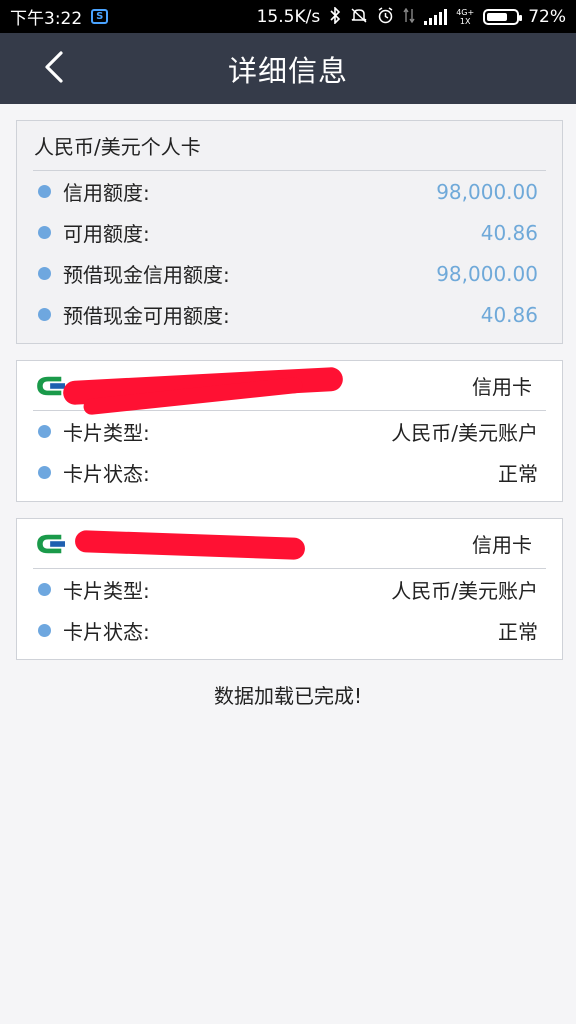  What do you see at coordinates (106, 234) in the screenshot?
I see `row-label: 可用额度:` at bounding box center [106, 234].